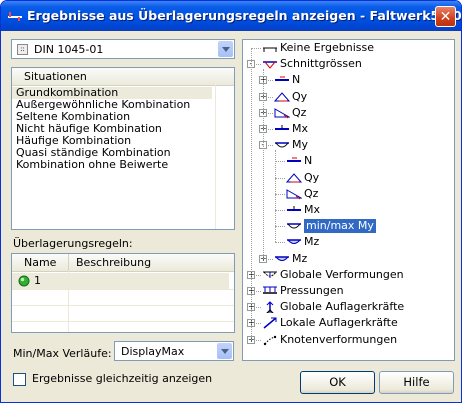 Image resolution: width=462 pixels, height=403 pixels. What do you see at coordinates (312, 291) in the screenshot?
I see `tree-node: Pressungen` at bounding box center [312, 291].